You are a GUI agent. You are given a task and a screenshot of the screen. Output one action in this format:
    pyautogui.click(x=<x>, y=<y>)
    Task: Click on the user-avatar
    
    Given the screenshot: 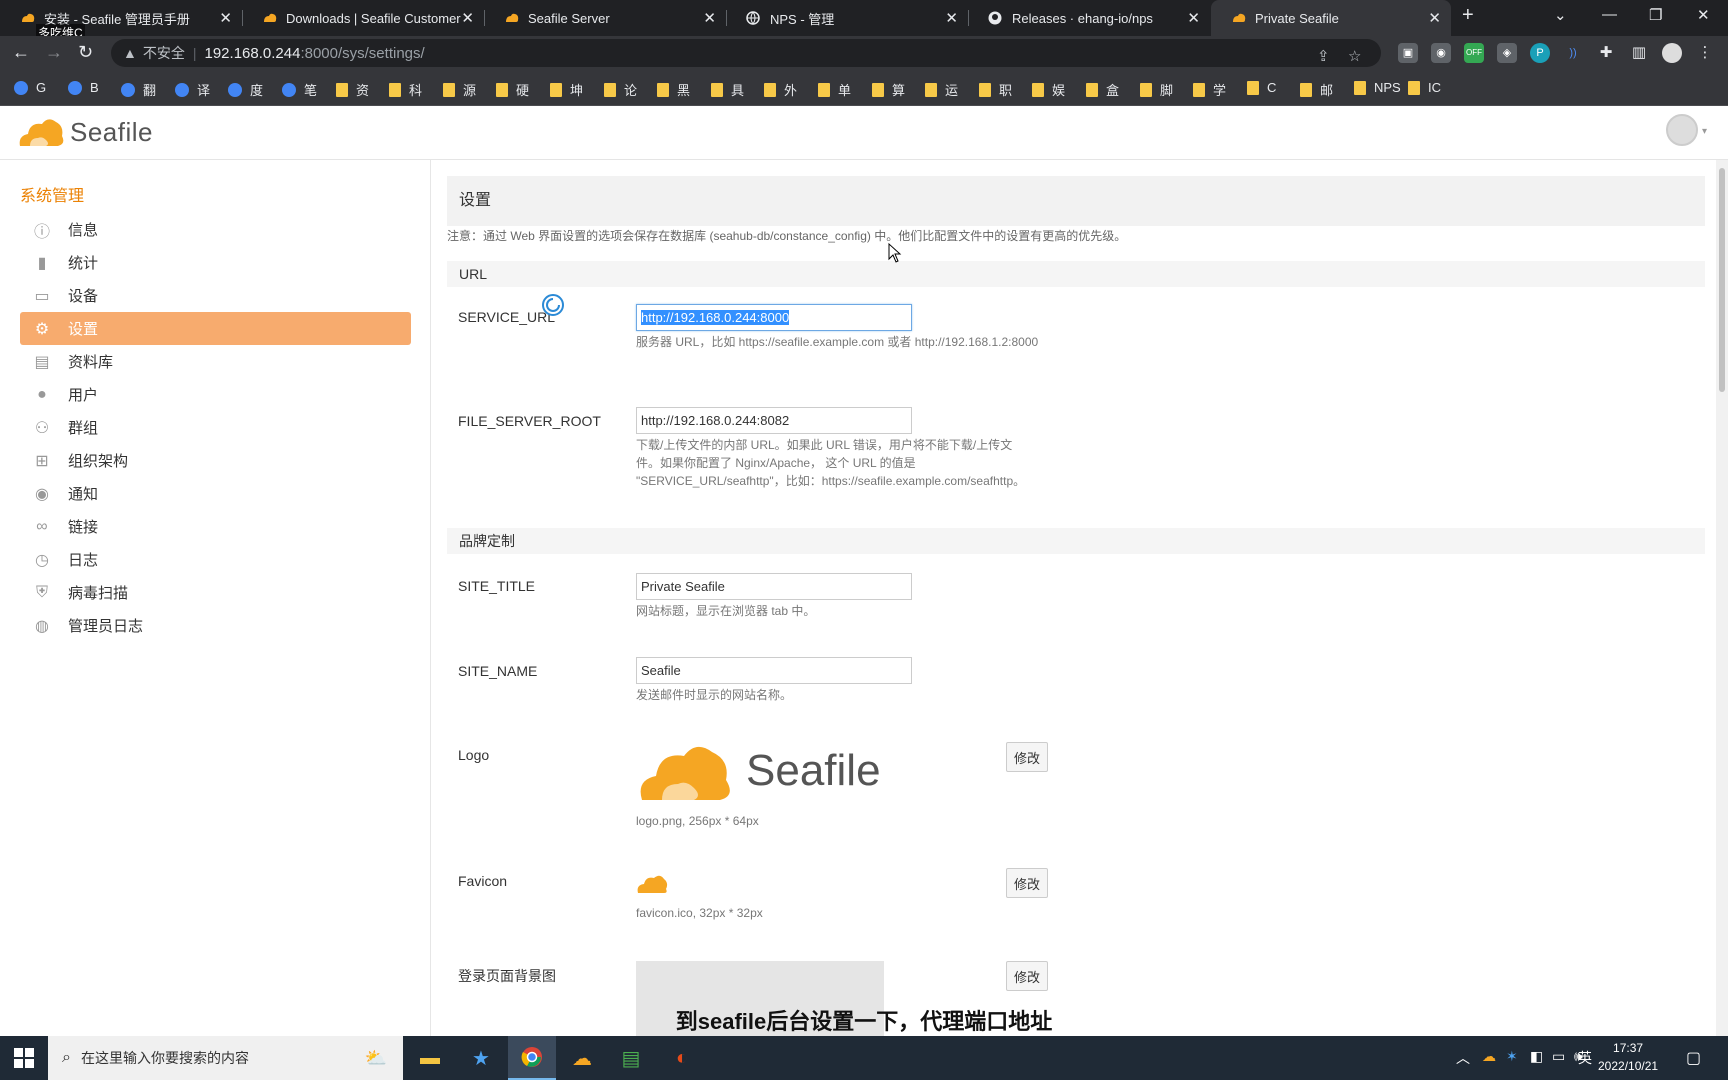 What is the action you would take?
    pyautogui.click(x=1682, y=130)
    